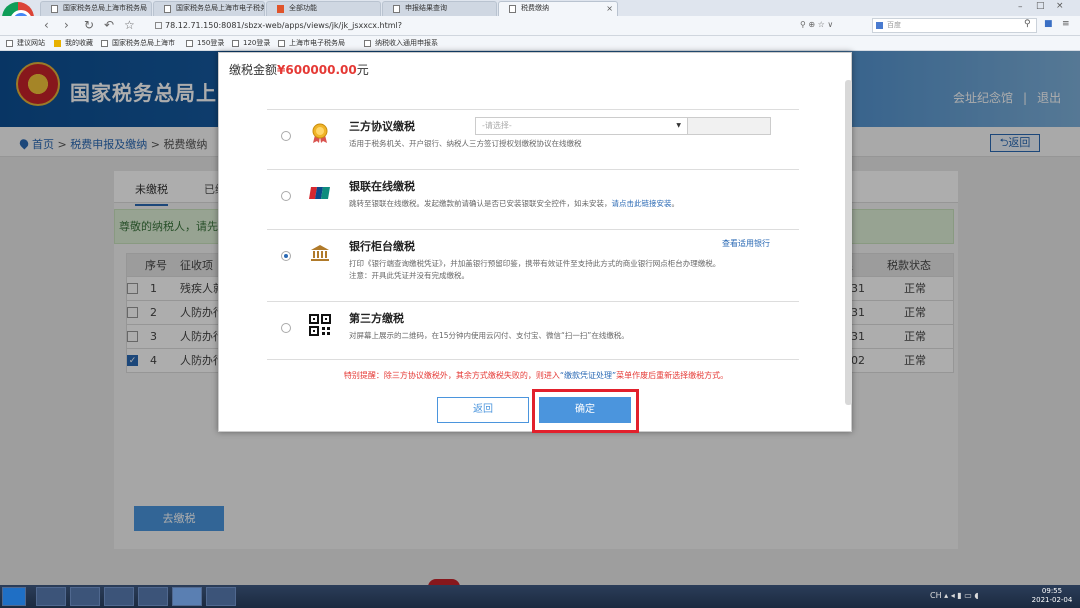  What do you see at coordinates (221, 596) in the screenshot?
I see `app-icon` at bounding box center [221, 596].